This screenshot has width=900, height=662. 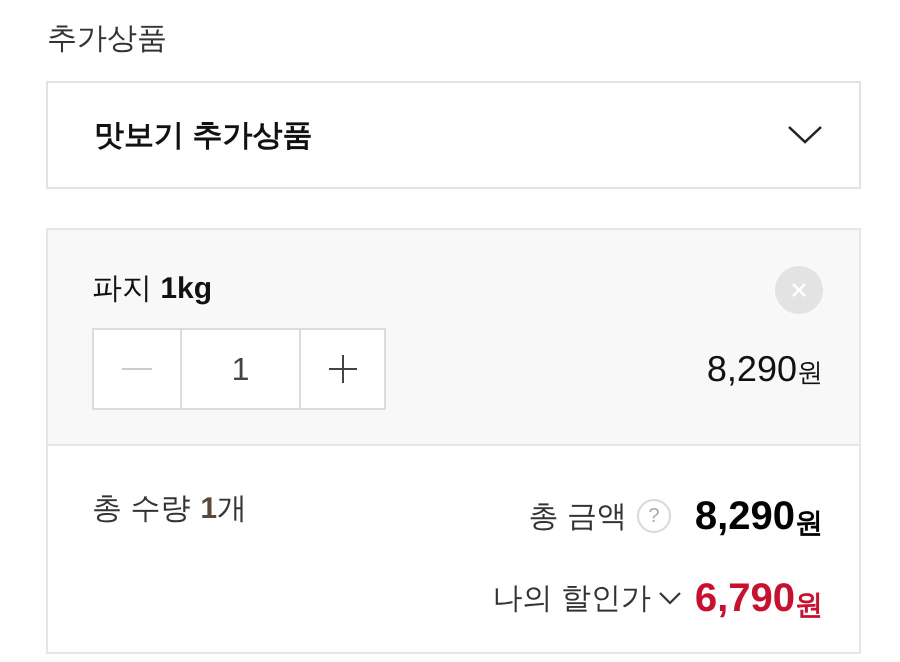 What do you see at coordinates (453, 135) in the screenshot?
I see `product-dropdown: 맛보기 추가상품` at bounding box center [453, 135].